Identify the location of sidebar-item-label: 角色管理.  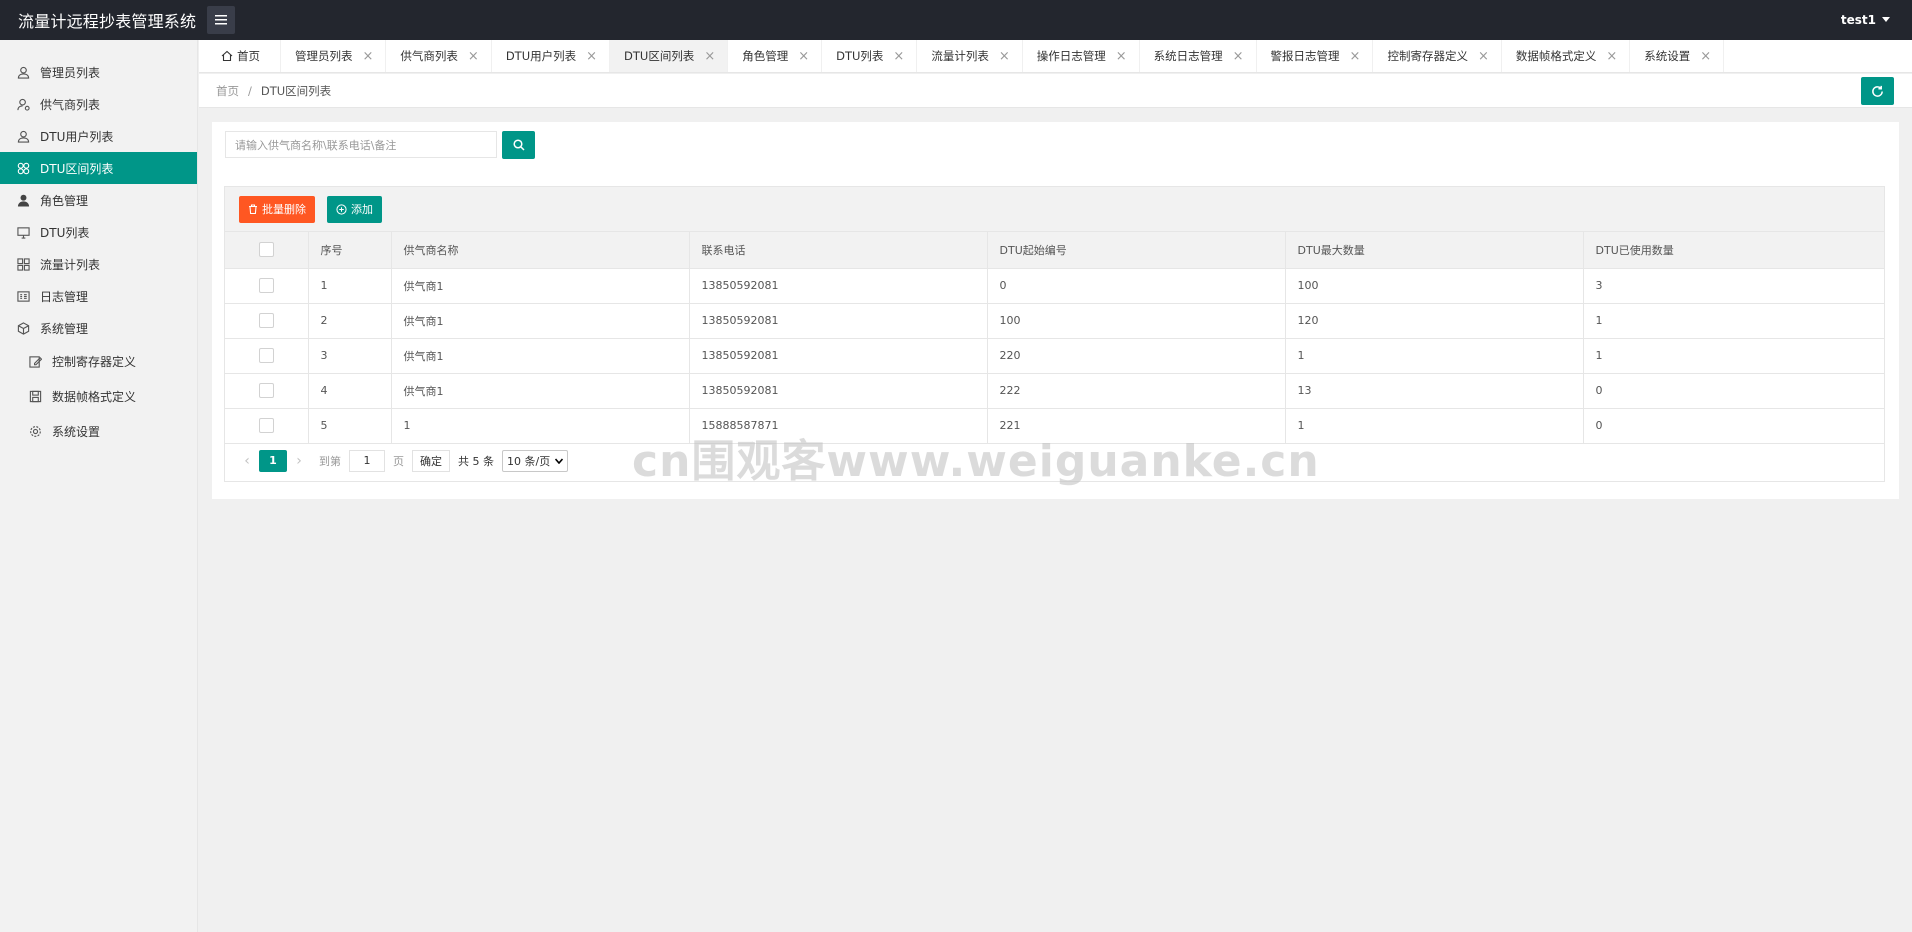
(64, 200).